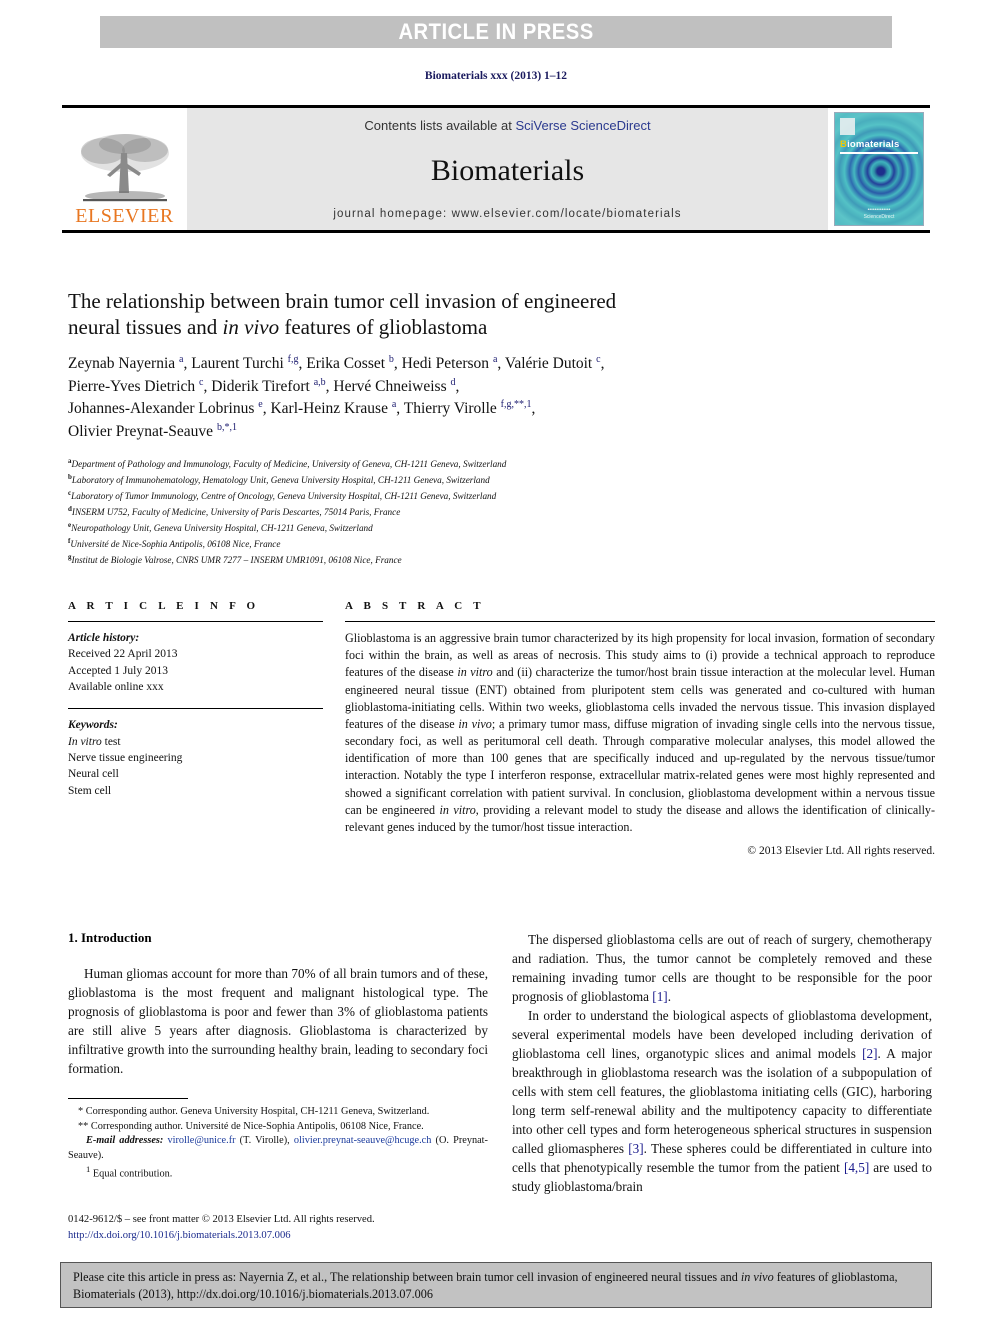 The height and width of the screenshot is (1323, 992). I want to click on paper-title-line-2a: neural tissues and, so click(145, 327).